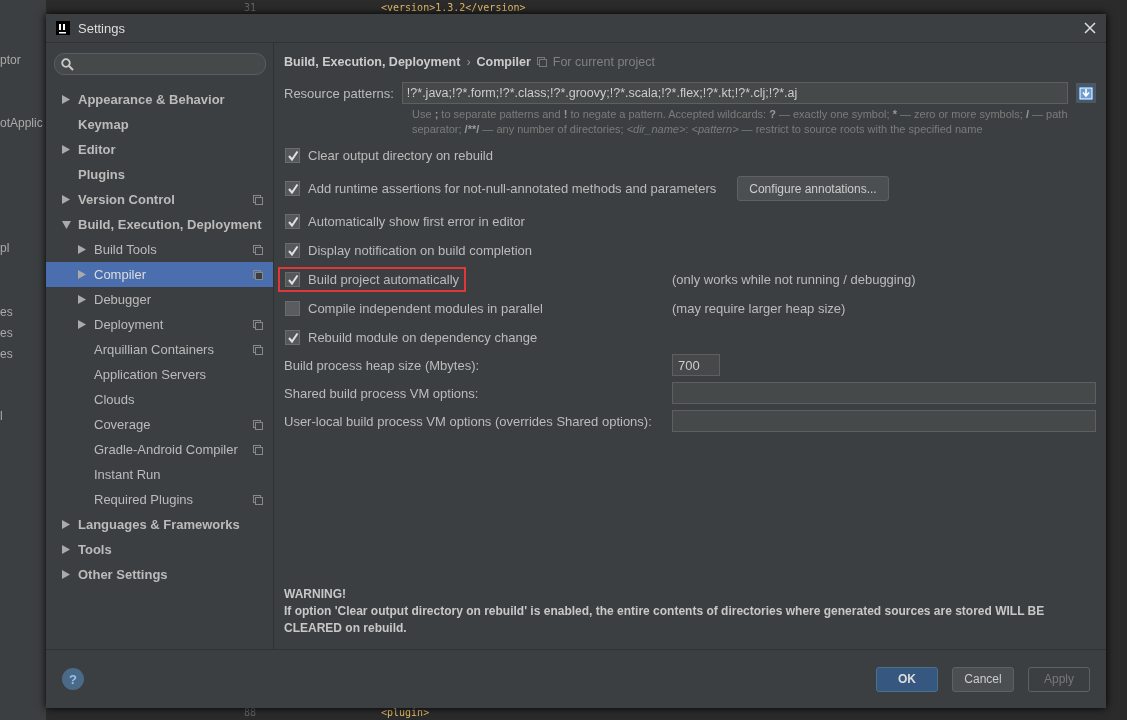 The width and height of the screenshot is (1127, 720). Describe the element at coordinates (159, 549) in the screenshot. I see `tree-item: Tools` at that location.